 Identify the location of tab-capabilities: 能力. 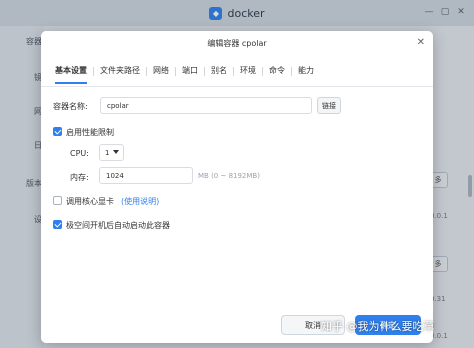
(306, 71).